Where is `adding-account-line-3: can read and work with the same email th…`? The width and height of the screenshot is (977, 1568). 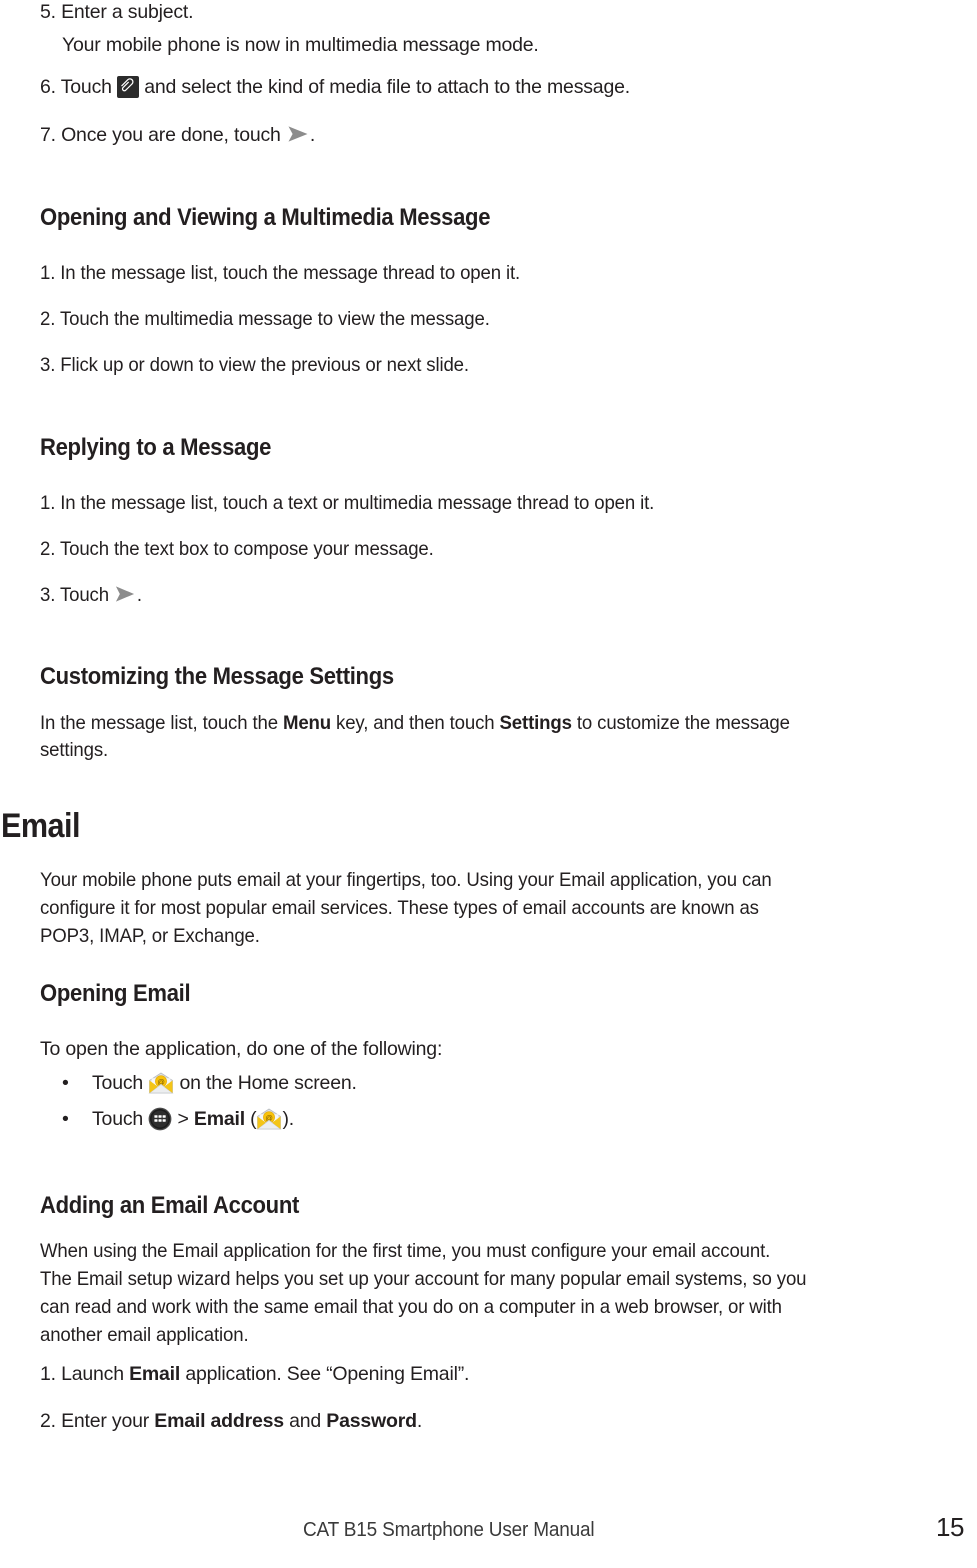
adding-account-line-3: can read and work with the same email th… is located at coordinates (411, 1307).